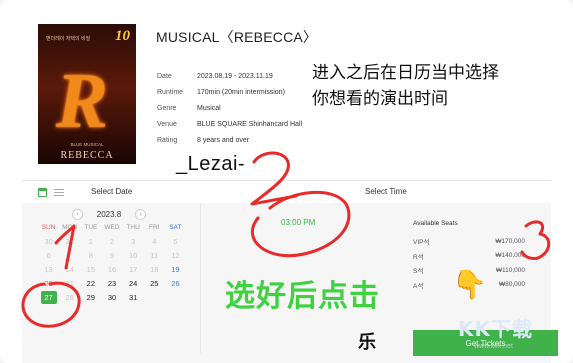 The height and width of the screenshot is (363, 573). I want to click on calendar-day-number: 7, so click(69, 255).